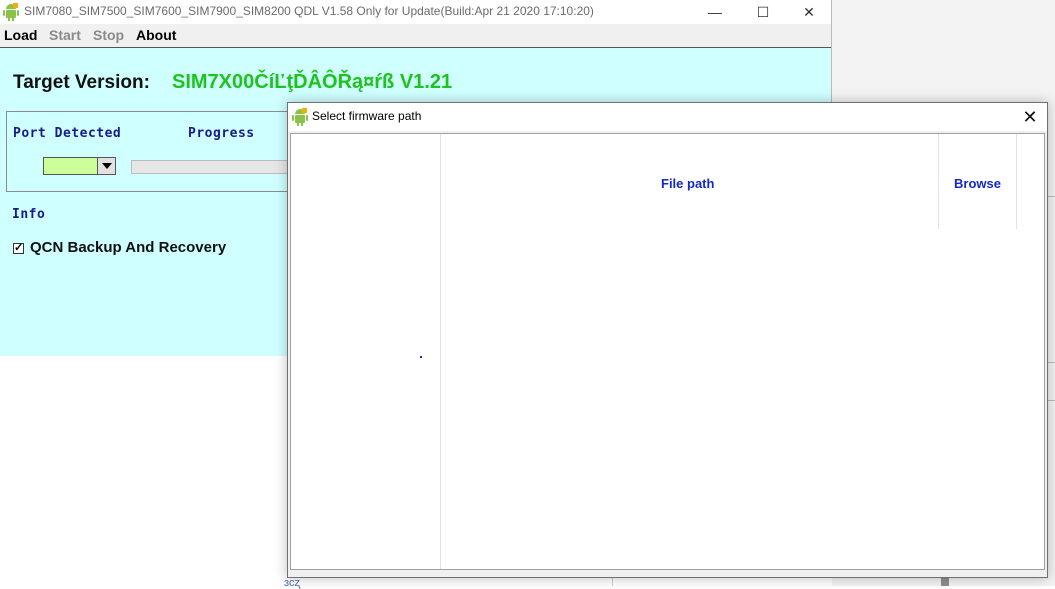 This screenshot has width=1055, height=589. Describe the element at coordinates (20, 35) in the screenshot. I see `menu-load: Load` at that location.